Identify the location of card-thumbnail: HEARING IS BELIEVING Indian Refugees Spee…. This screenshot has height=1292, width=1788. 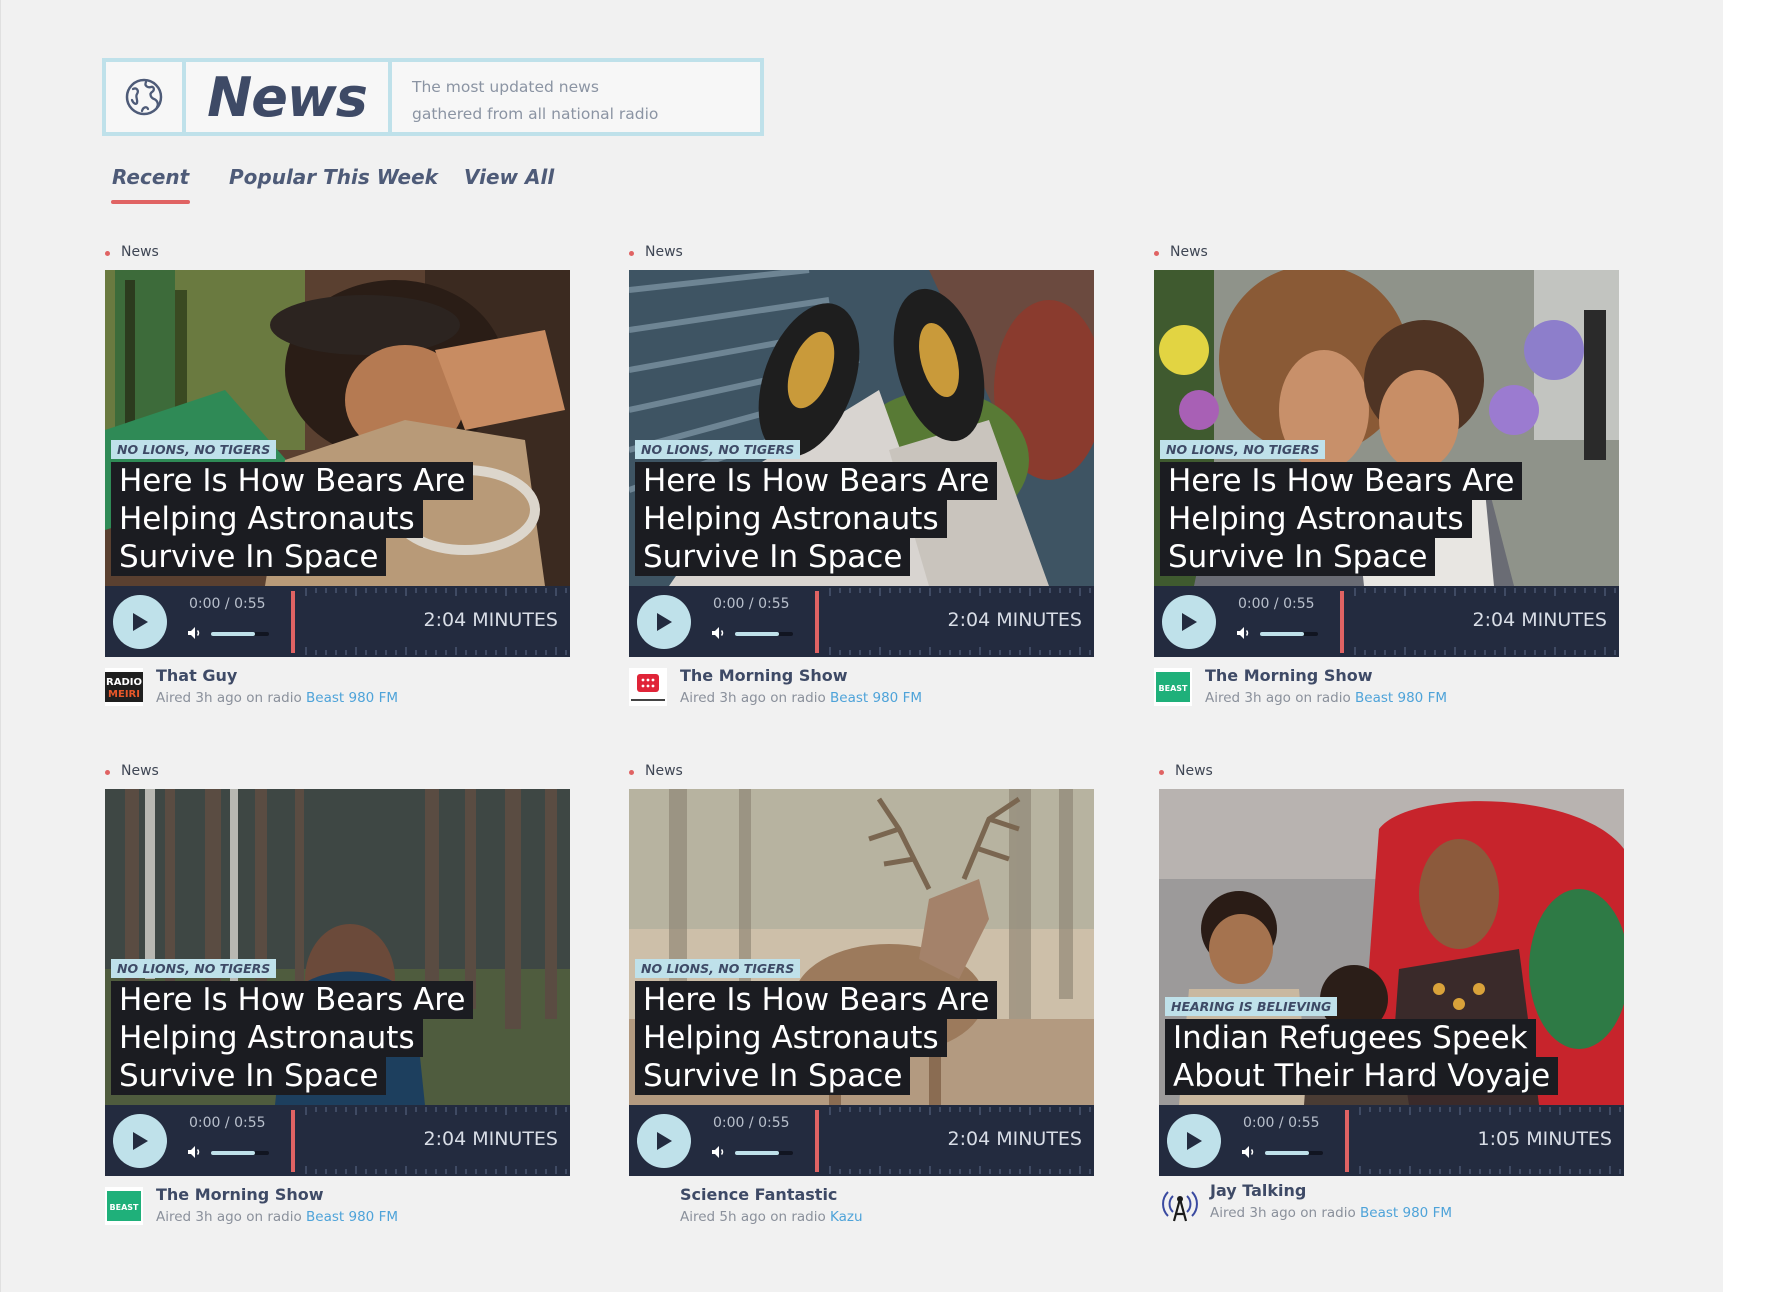
(1391, 947).